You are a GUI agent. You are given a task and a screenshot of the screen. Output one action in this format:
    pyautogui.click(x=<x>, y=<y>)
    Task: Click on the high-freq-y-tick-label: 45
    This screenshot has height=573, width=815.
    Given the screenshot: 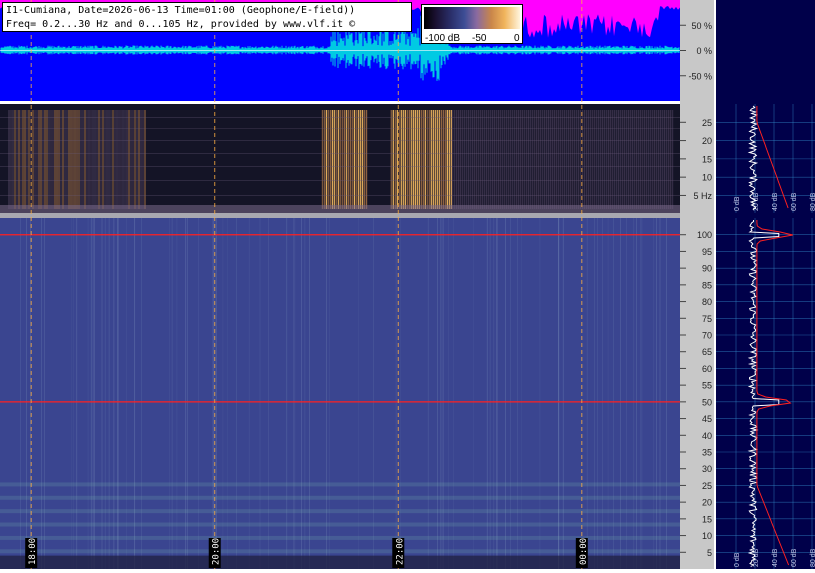 What is the action you would take?
    pyautogui.click(x=707, y=419)
    